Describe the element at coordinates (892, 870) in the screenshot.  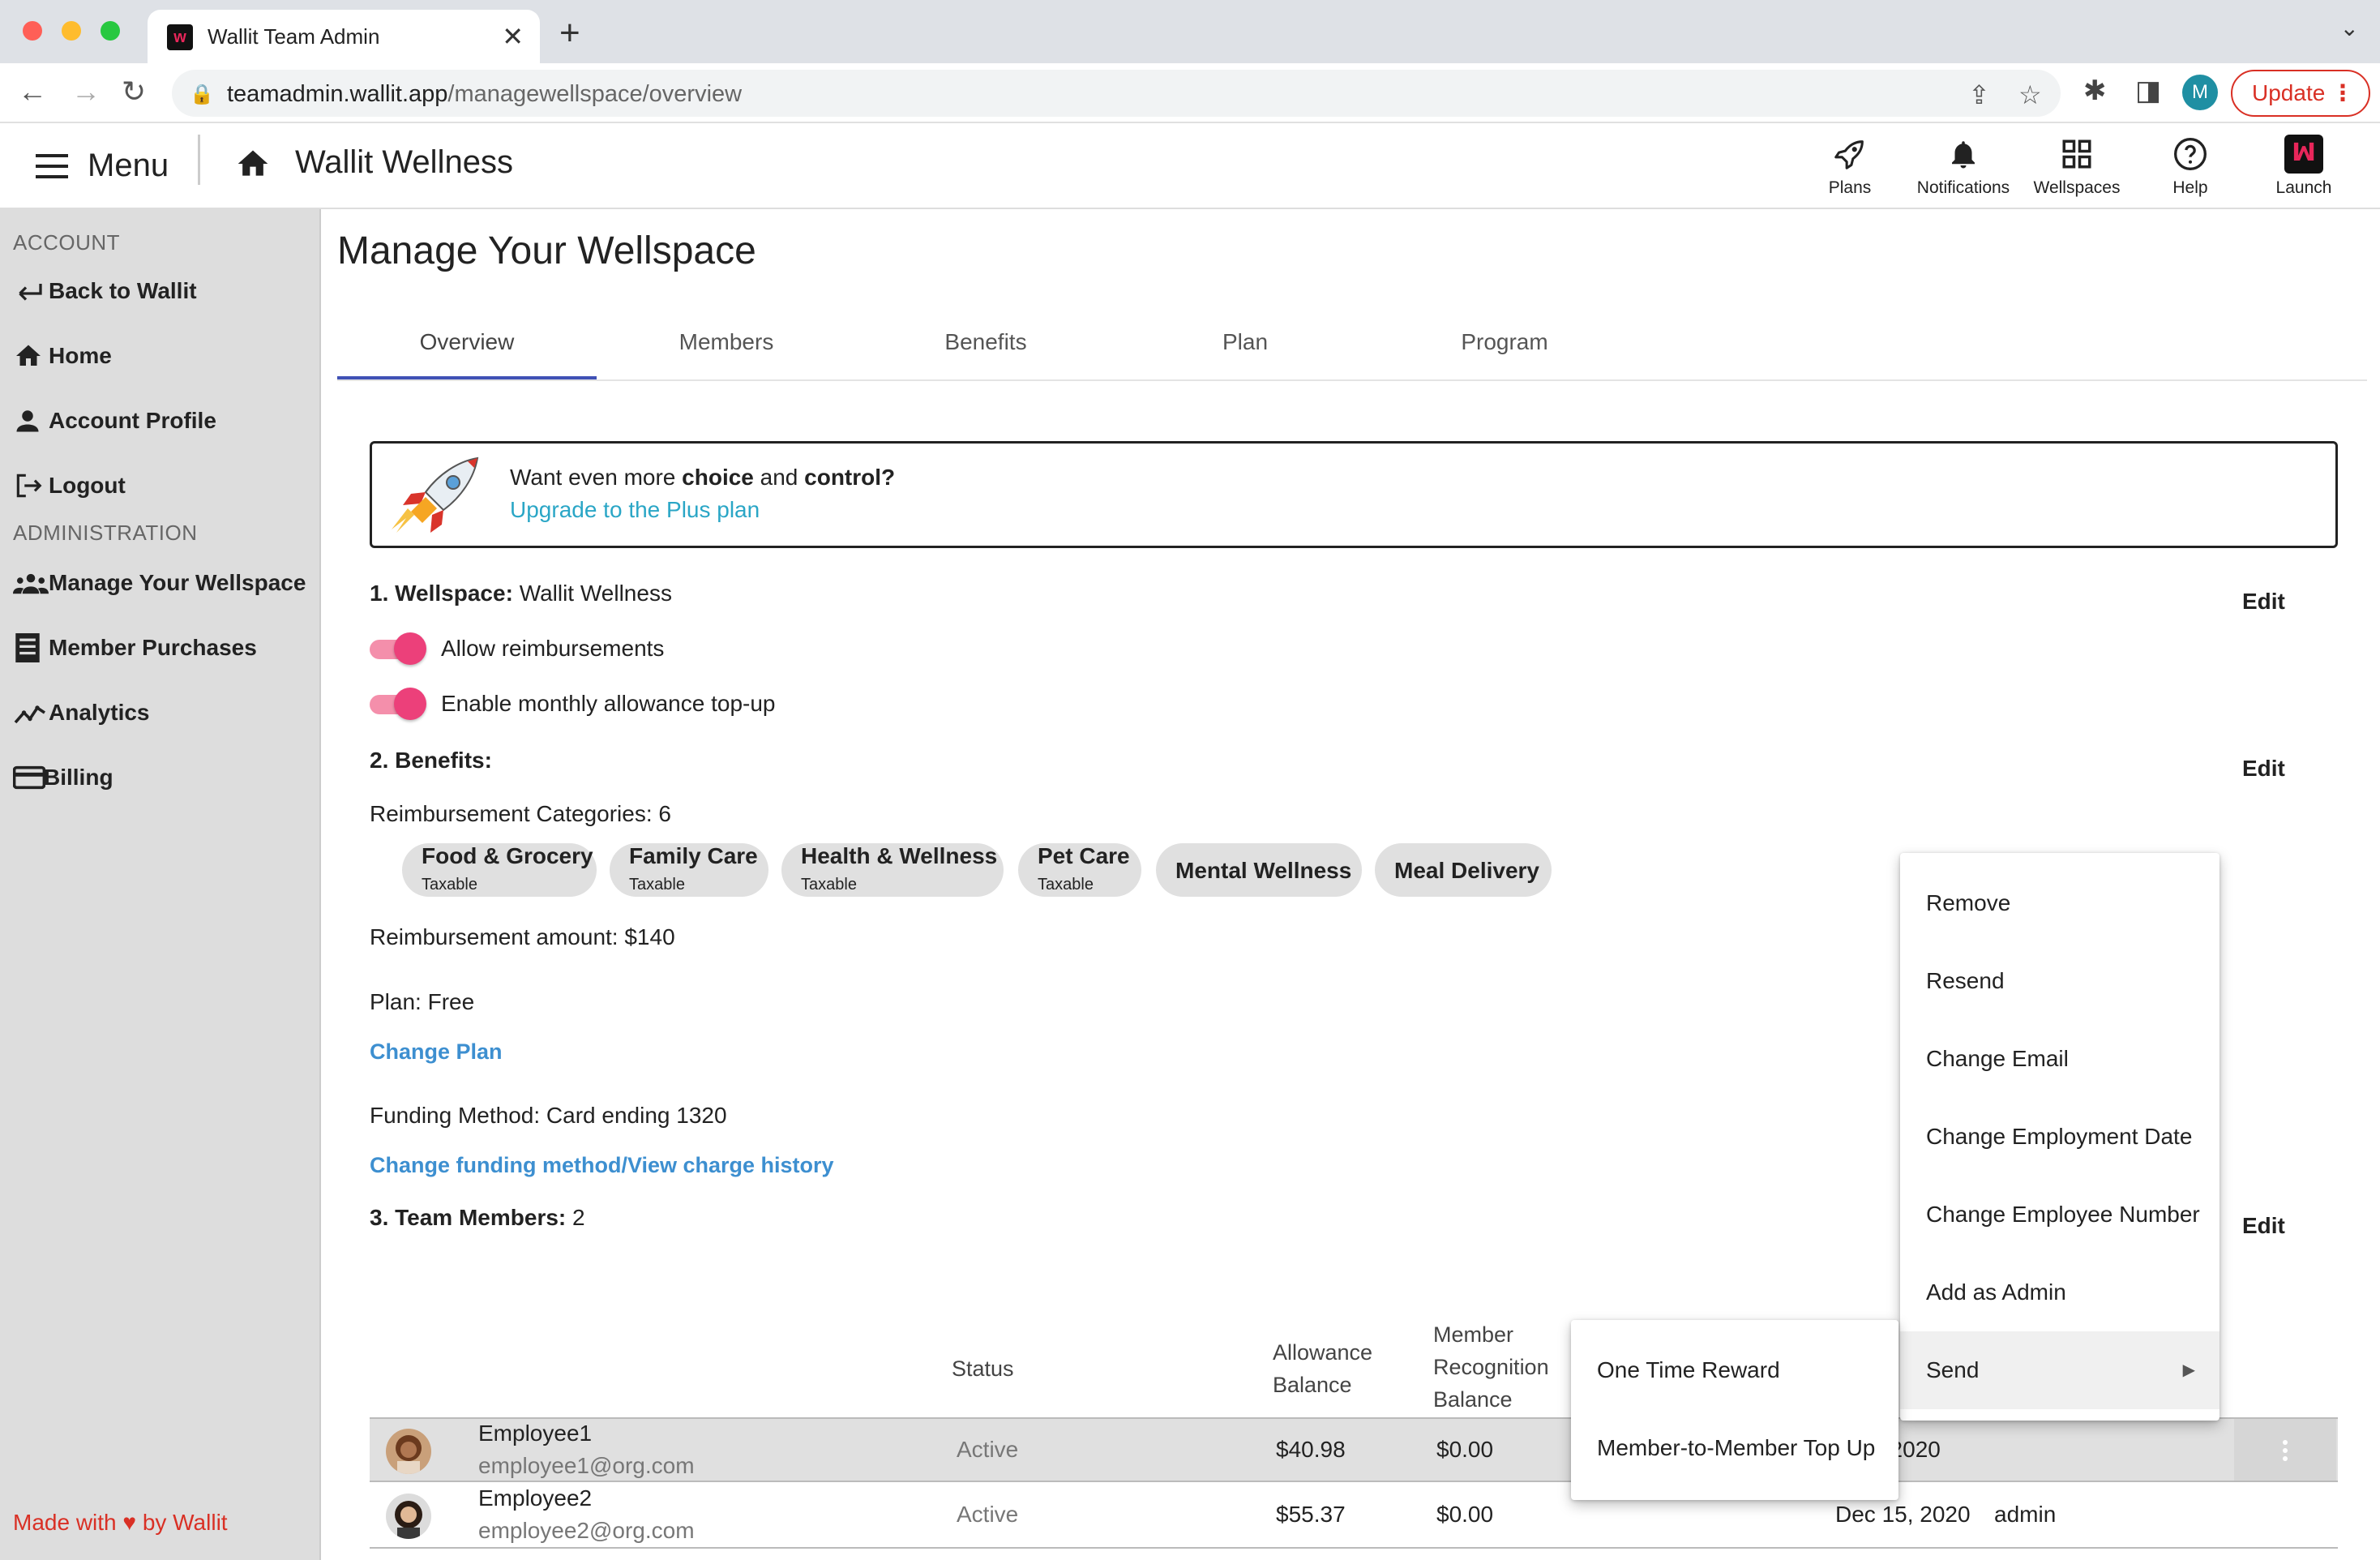
I see `category-chip: Health & Wellness Taxable` at that location.